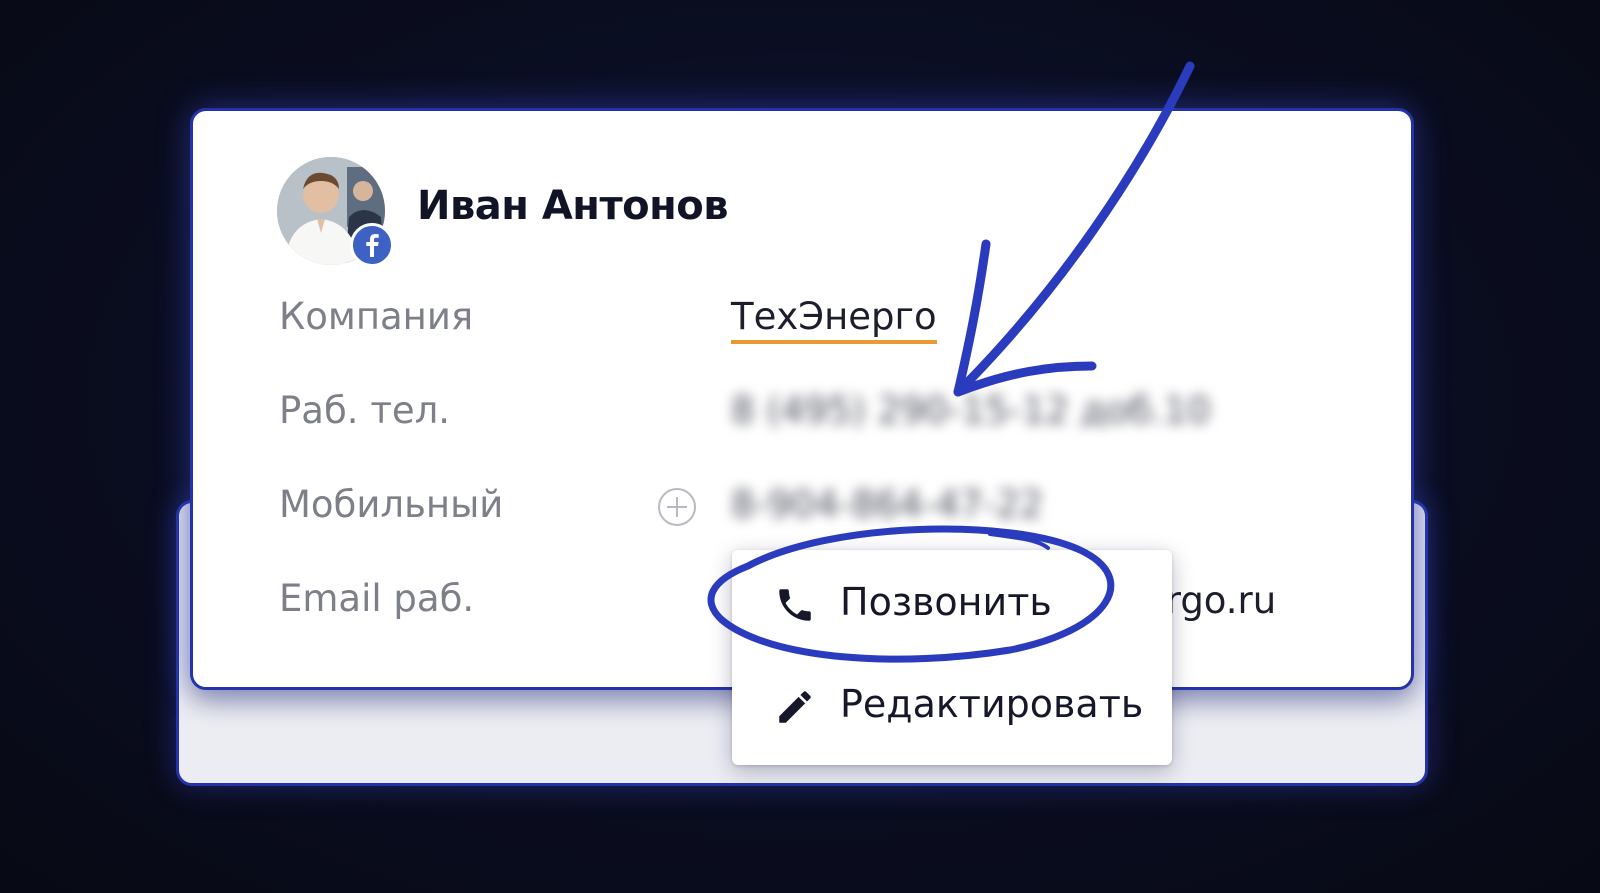 This screenshot has width=1600, height=893. What do you see at coordinates (795, 707) in the screenshot?
I see `pencil-icon` at bounding box center [795, 707].